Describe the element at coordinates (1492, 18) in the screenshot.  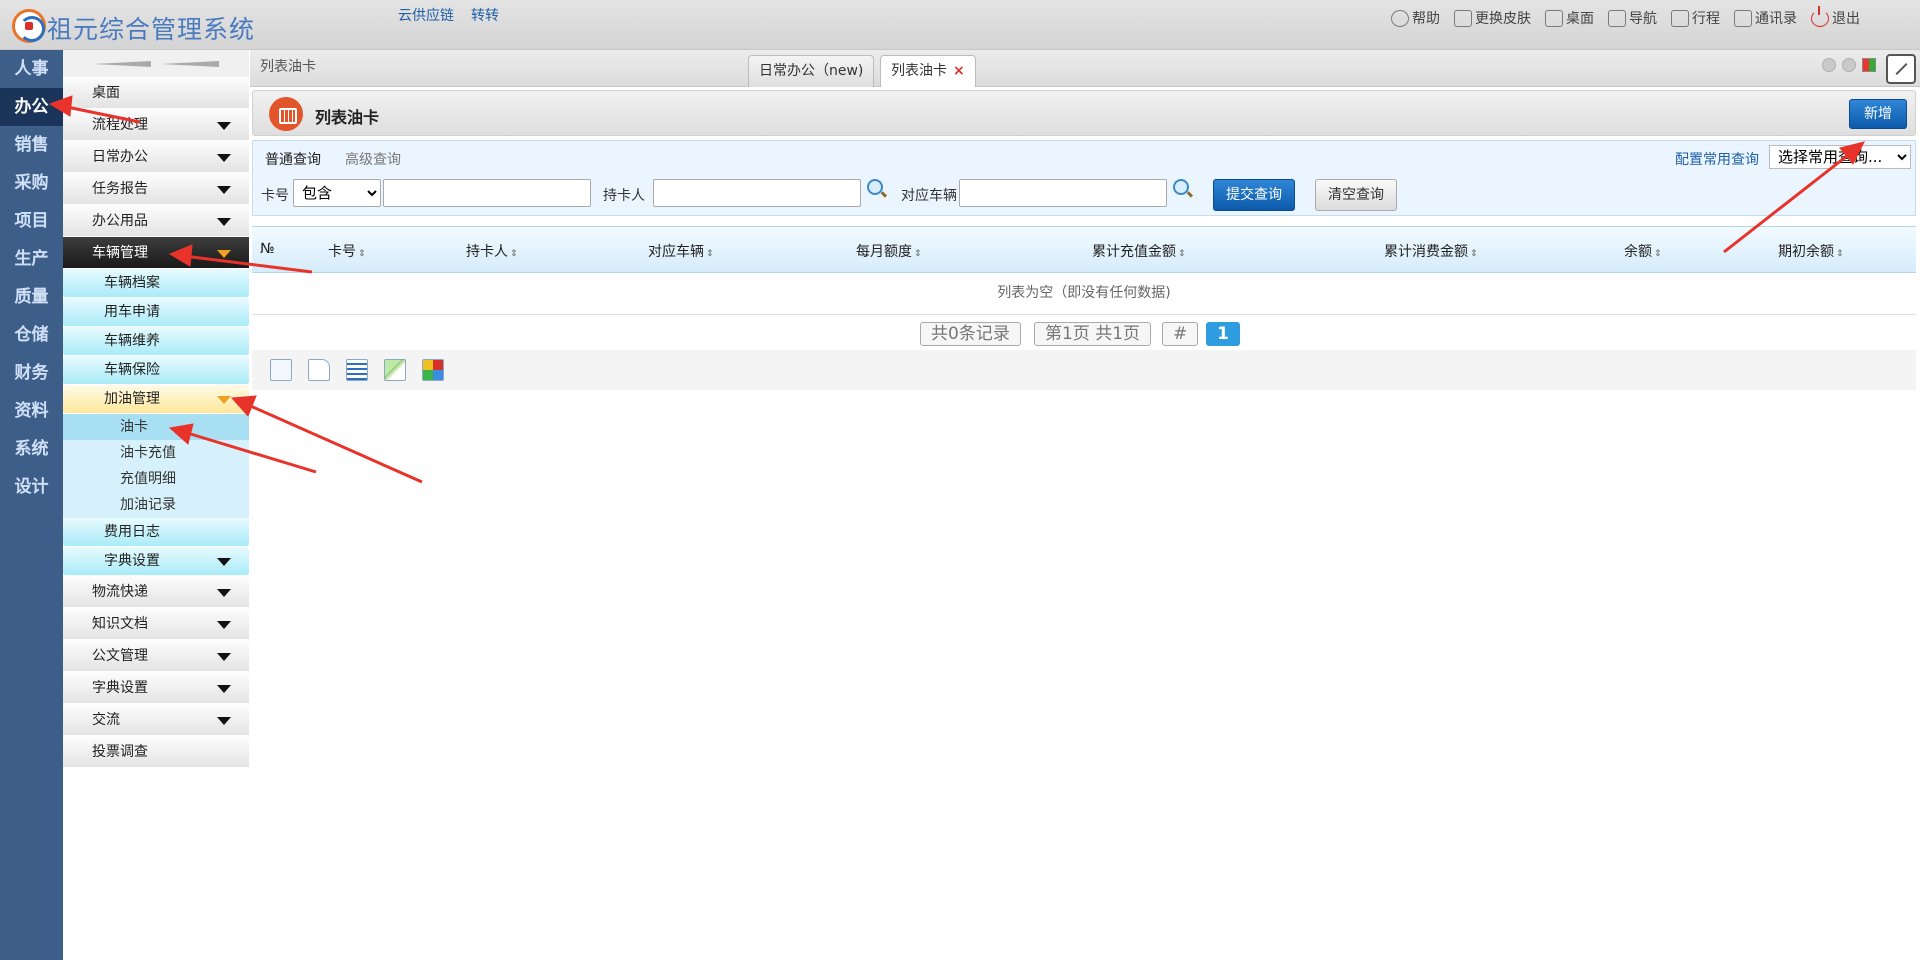
I see `change-skin-button: 更换皮肤` at that location.